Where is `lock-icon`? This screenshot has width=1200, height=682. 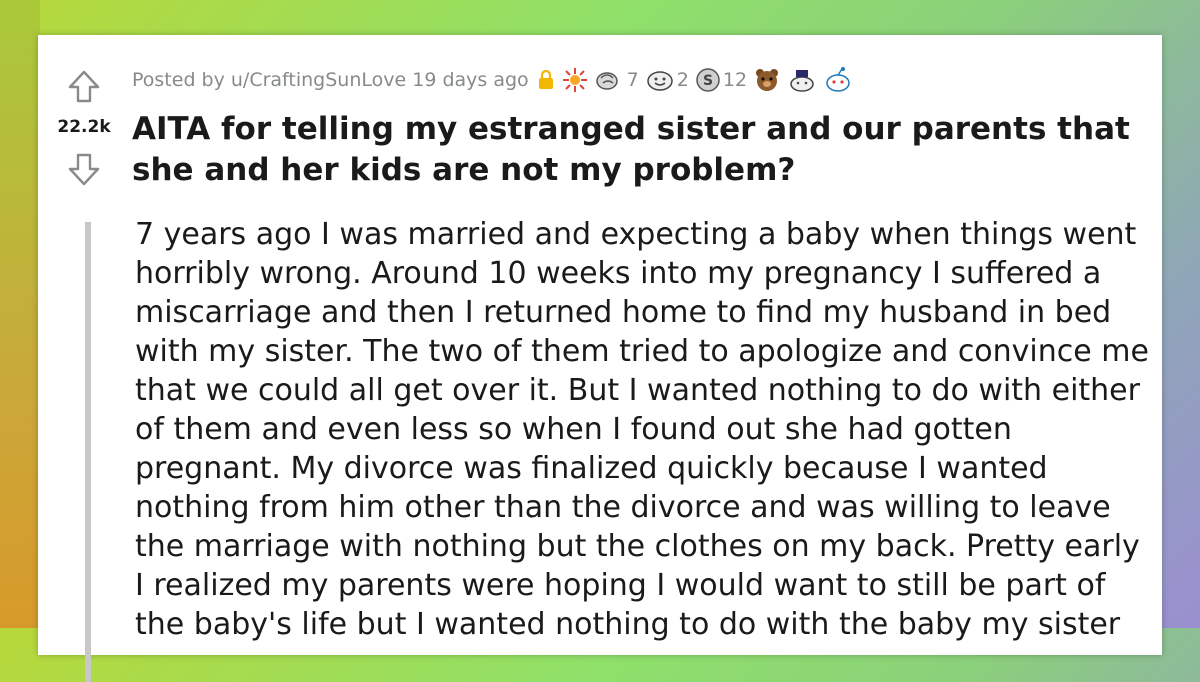 lock-icon is located at coordinates (545, 79).